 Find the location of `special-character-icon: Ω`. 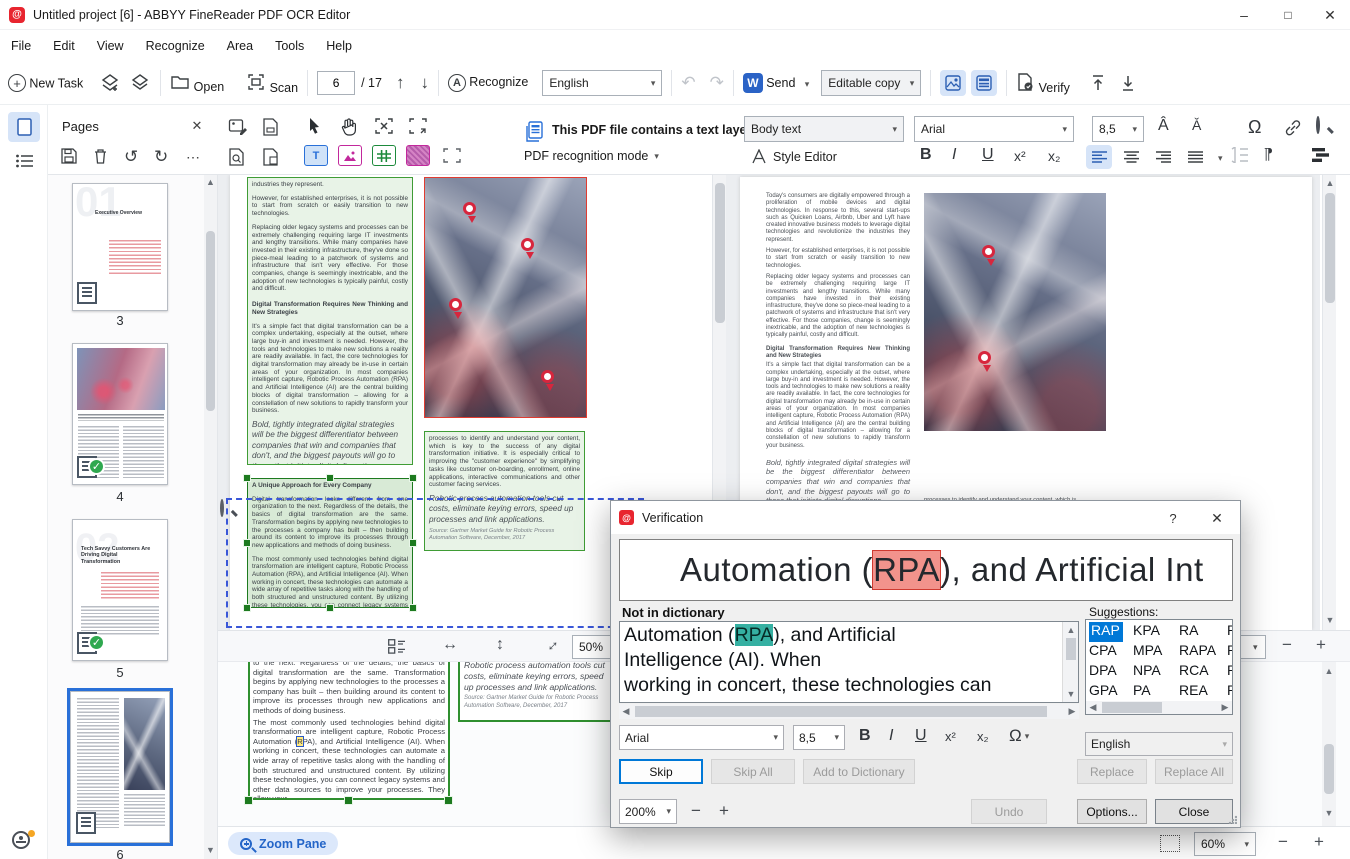

special-character-icon: Ω is located at coordinates (1254, 127).